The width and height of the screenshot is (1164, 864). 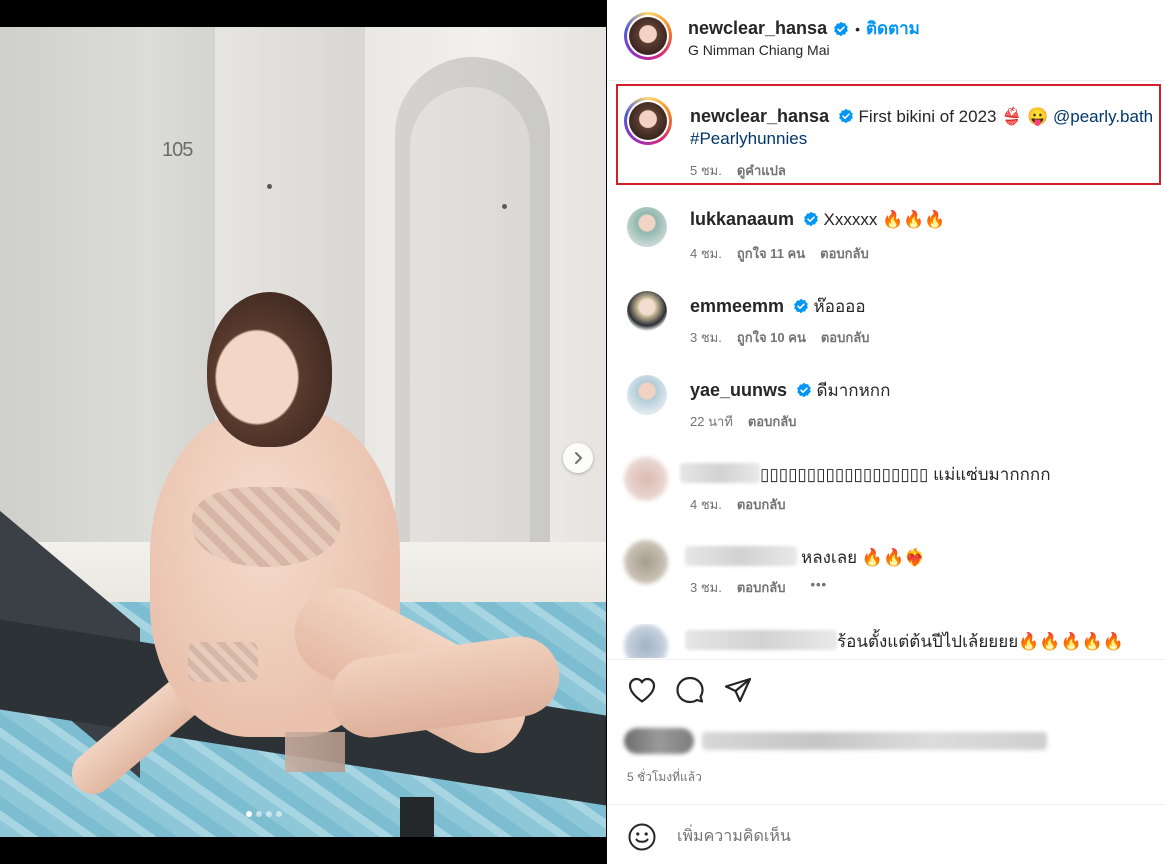 What do you see at coordinates (177, 150) in the screenshot?
I see `photo-room-number: 105` at bounding box center [177, 150].